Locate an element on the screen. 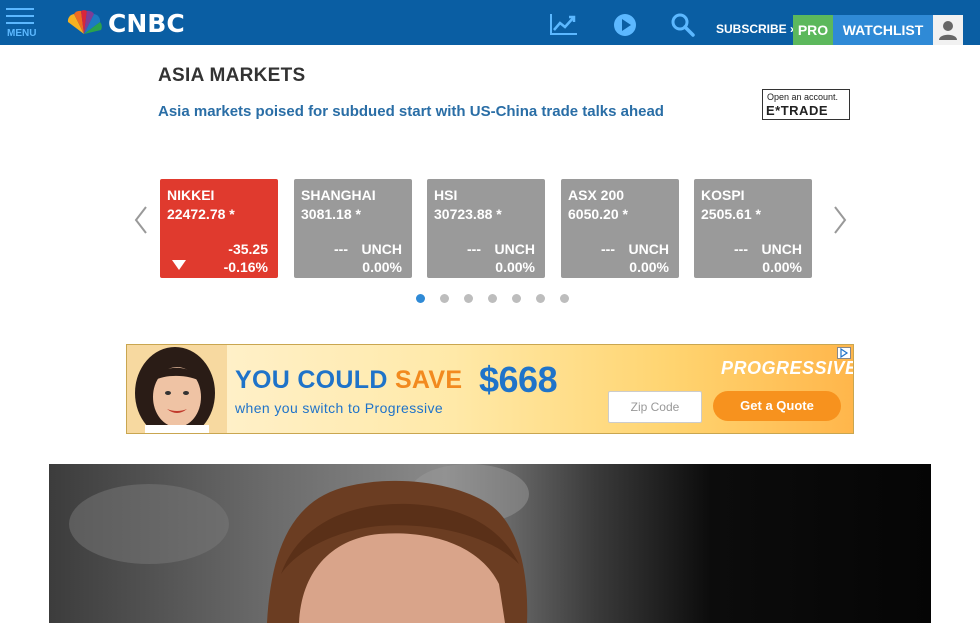  market-name: ASX 200 is located at coordinates (596, 195).